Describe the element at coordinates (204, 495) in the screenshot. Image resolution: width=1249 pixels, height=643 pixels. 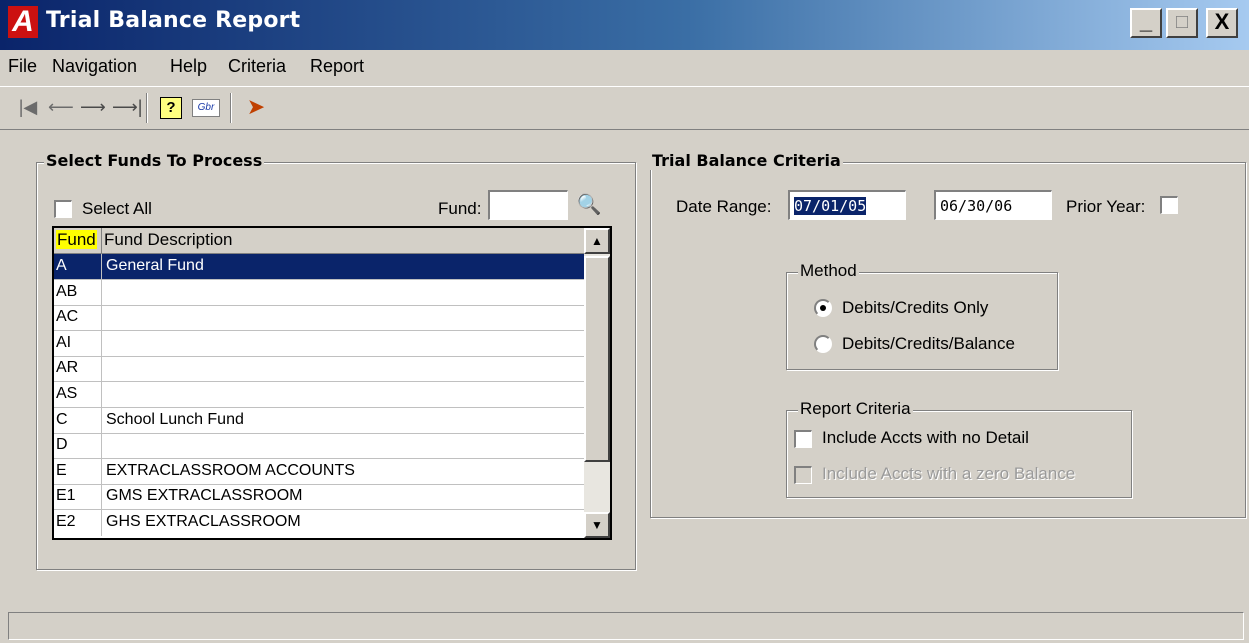
I see `description-cell: GMS EXTRACLASSROOM` at that location.